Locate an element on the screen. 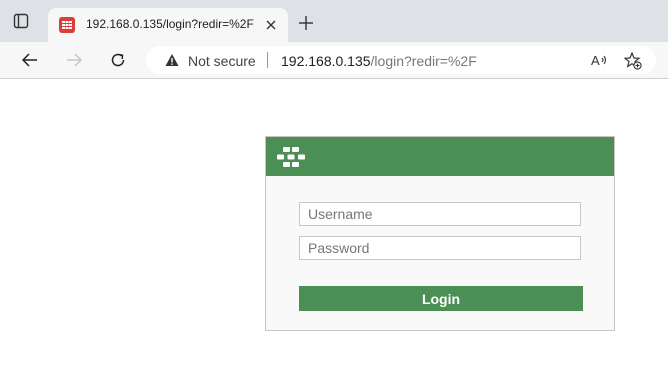 Image resolution: width=668 pixels, height=381 pixels. add-favorite-icon is located at coordinates (633, 61).